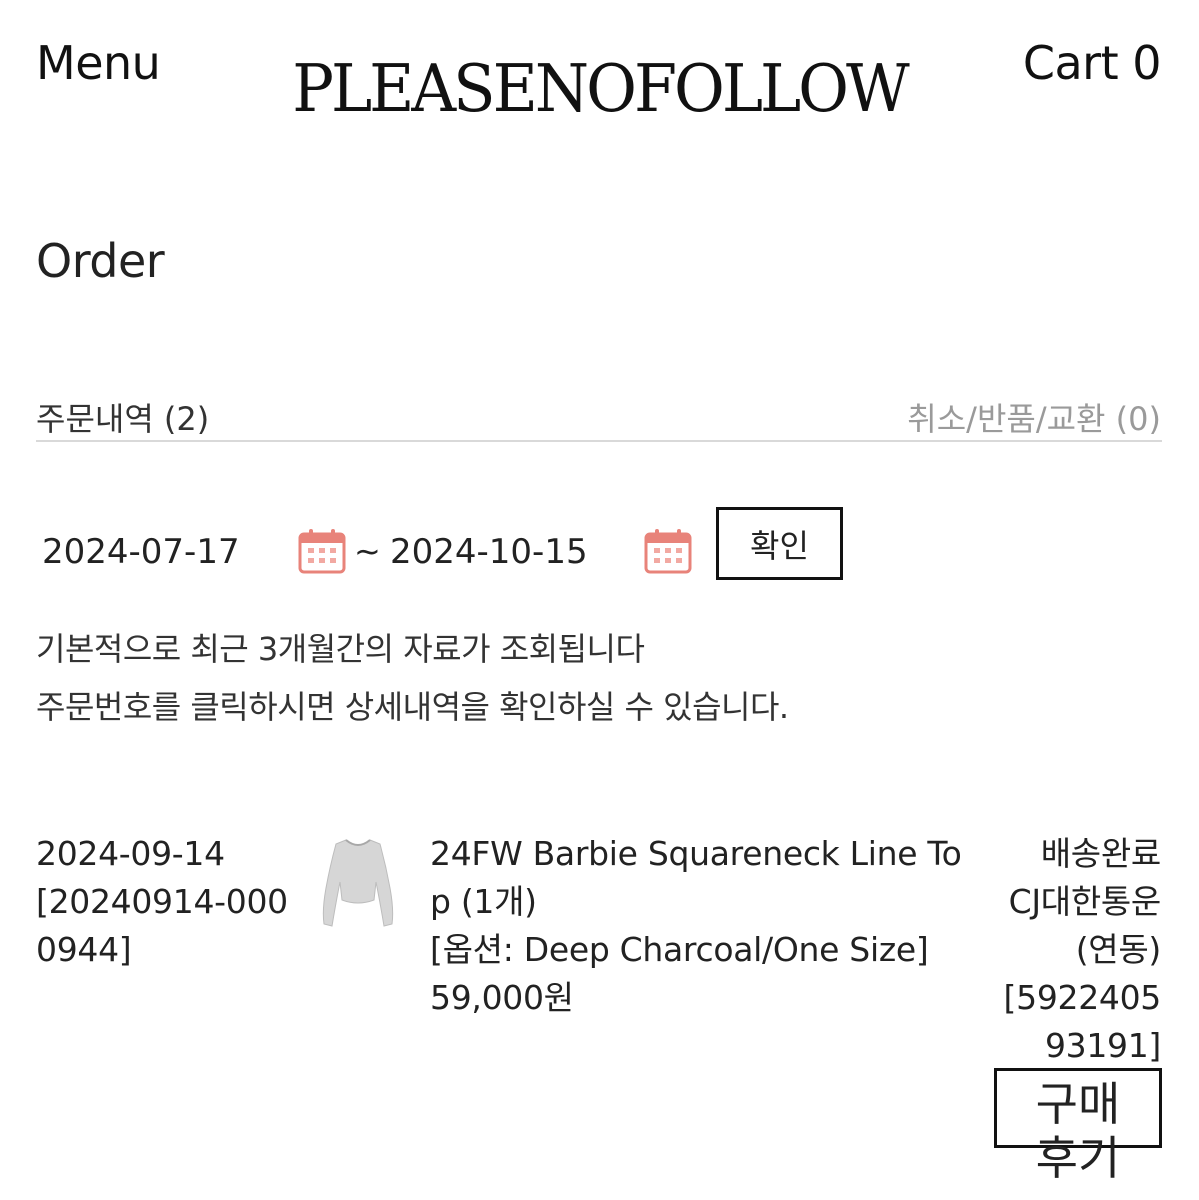  Describe the element at coordinates (502, 997) in the screenshot. I see `product-price: 59,000원` at that location.